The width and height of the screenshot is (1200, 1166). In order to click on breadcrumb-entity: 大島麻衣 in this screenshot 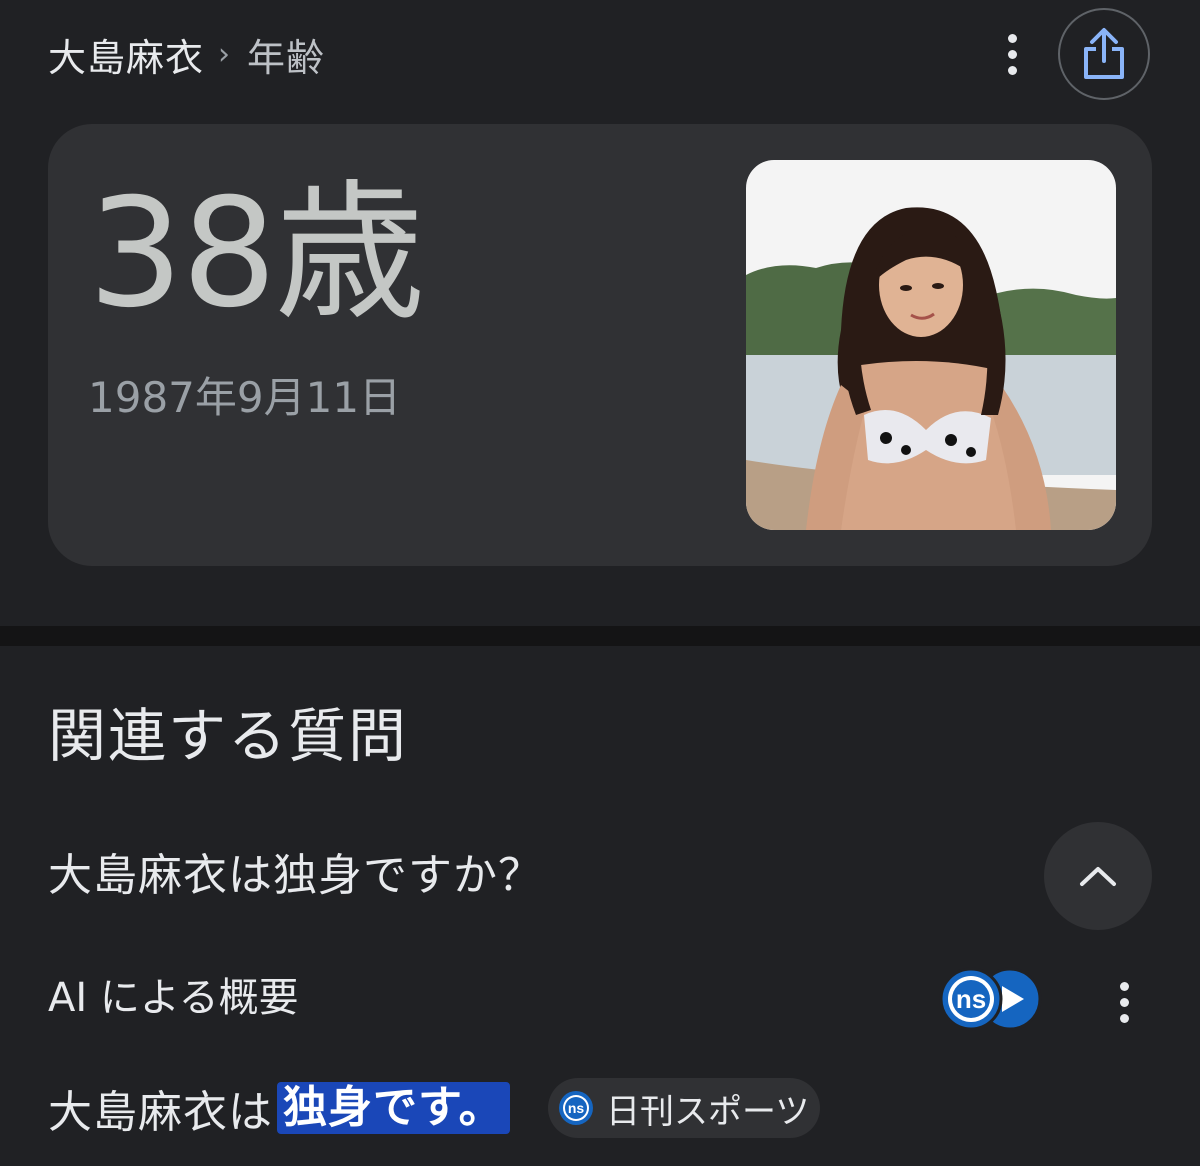, I will do `click(126, 54)`.